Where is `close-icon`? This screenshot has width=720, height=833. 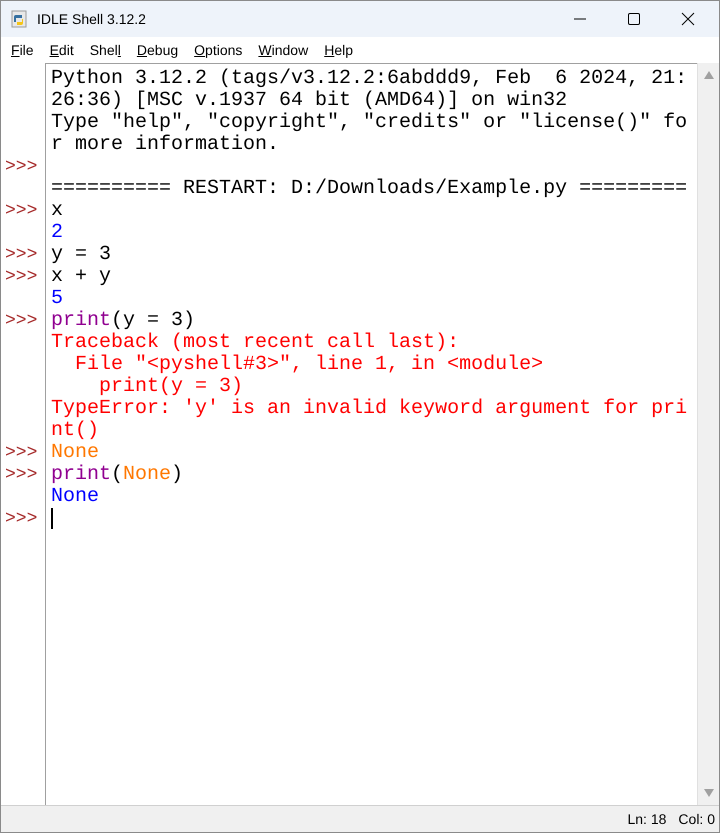
close-icon is located at coordinates (688, 19).